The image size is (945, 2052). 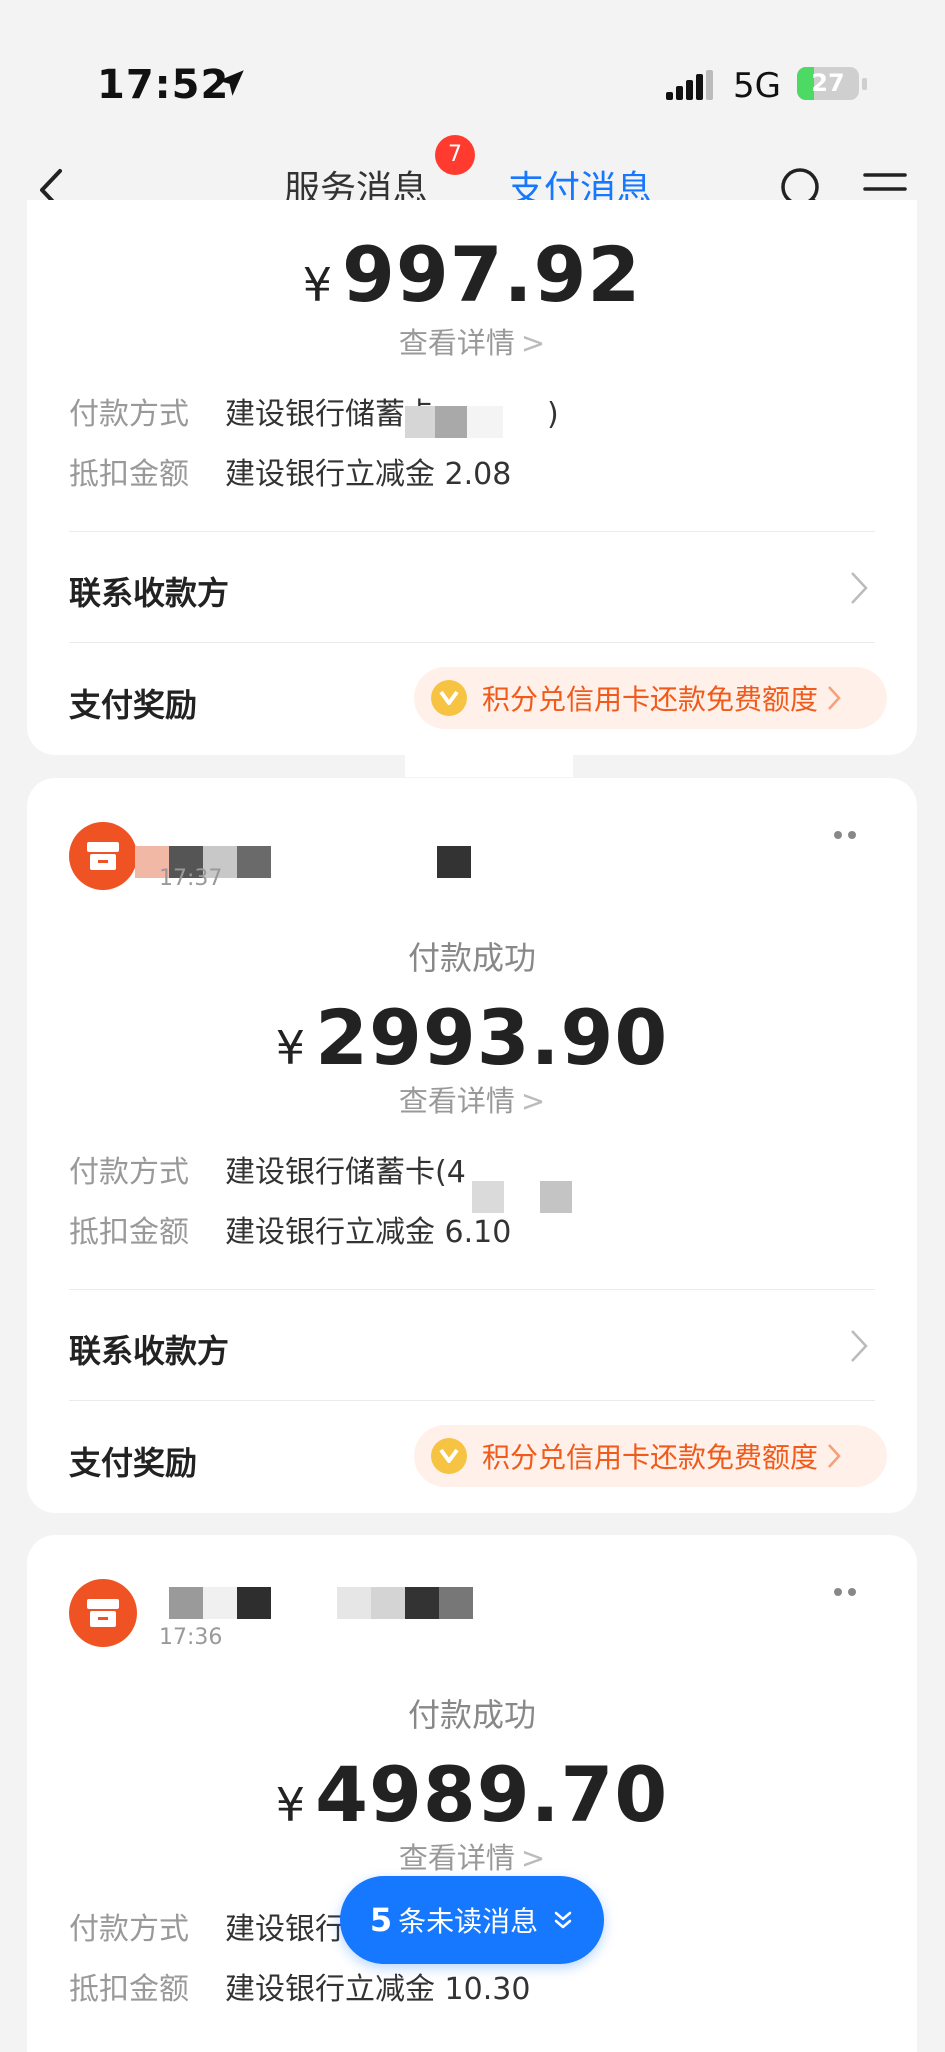 I want to click on deduction-row: 抵扣金额 建设银行立减金 6.10, so click(x=290, y=1233).